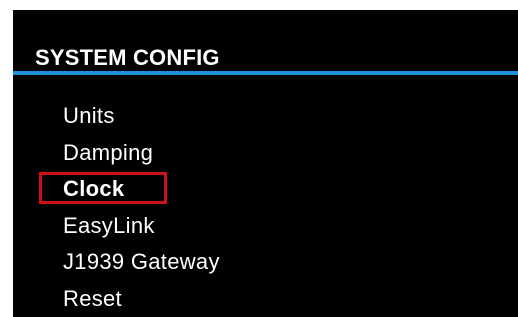  I want to click on menu-item-damping: Damping, so click(265, 153).